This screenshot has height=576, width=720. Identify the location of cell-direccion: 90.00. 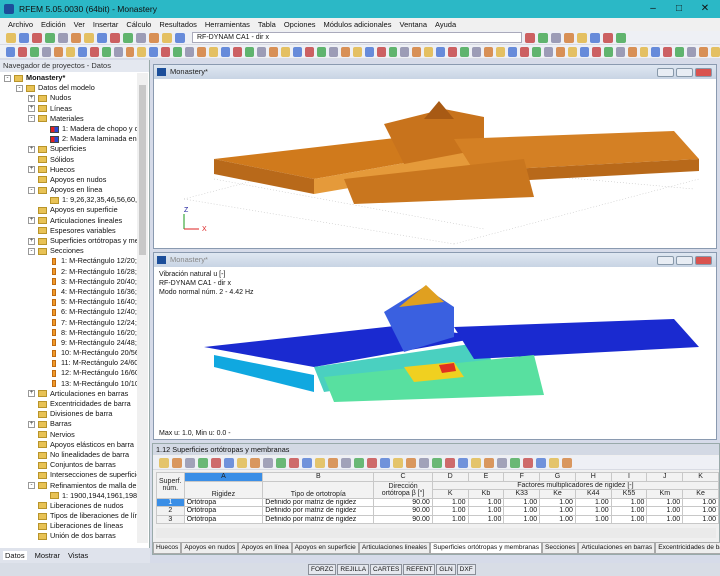
(403, 511).